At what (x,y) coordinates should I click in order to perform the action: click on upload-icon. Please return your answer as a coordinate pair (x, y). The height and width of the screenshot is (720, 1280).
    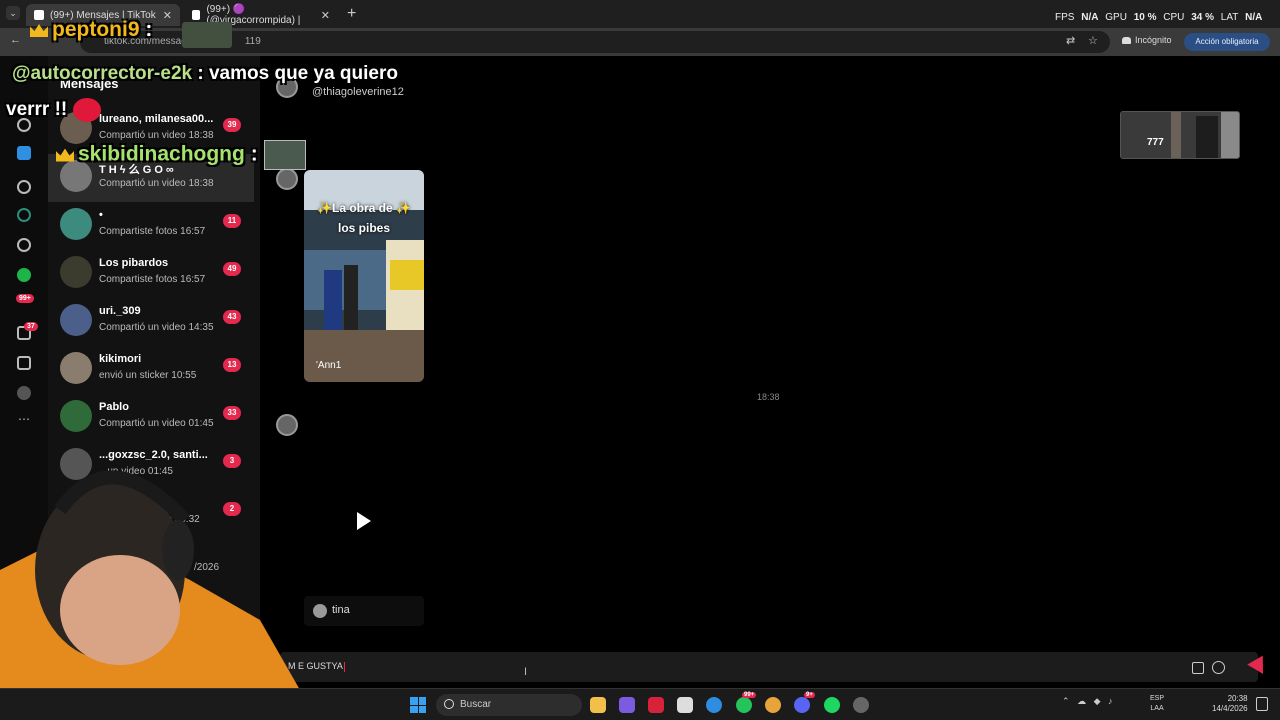
    Looking at the image, I should click on (24, 363).